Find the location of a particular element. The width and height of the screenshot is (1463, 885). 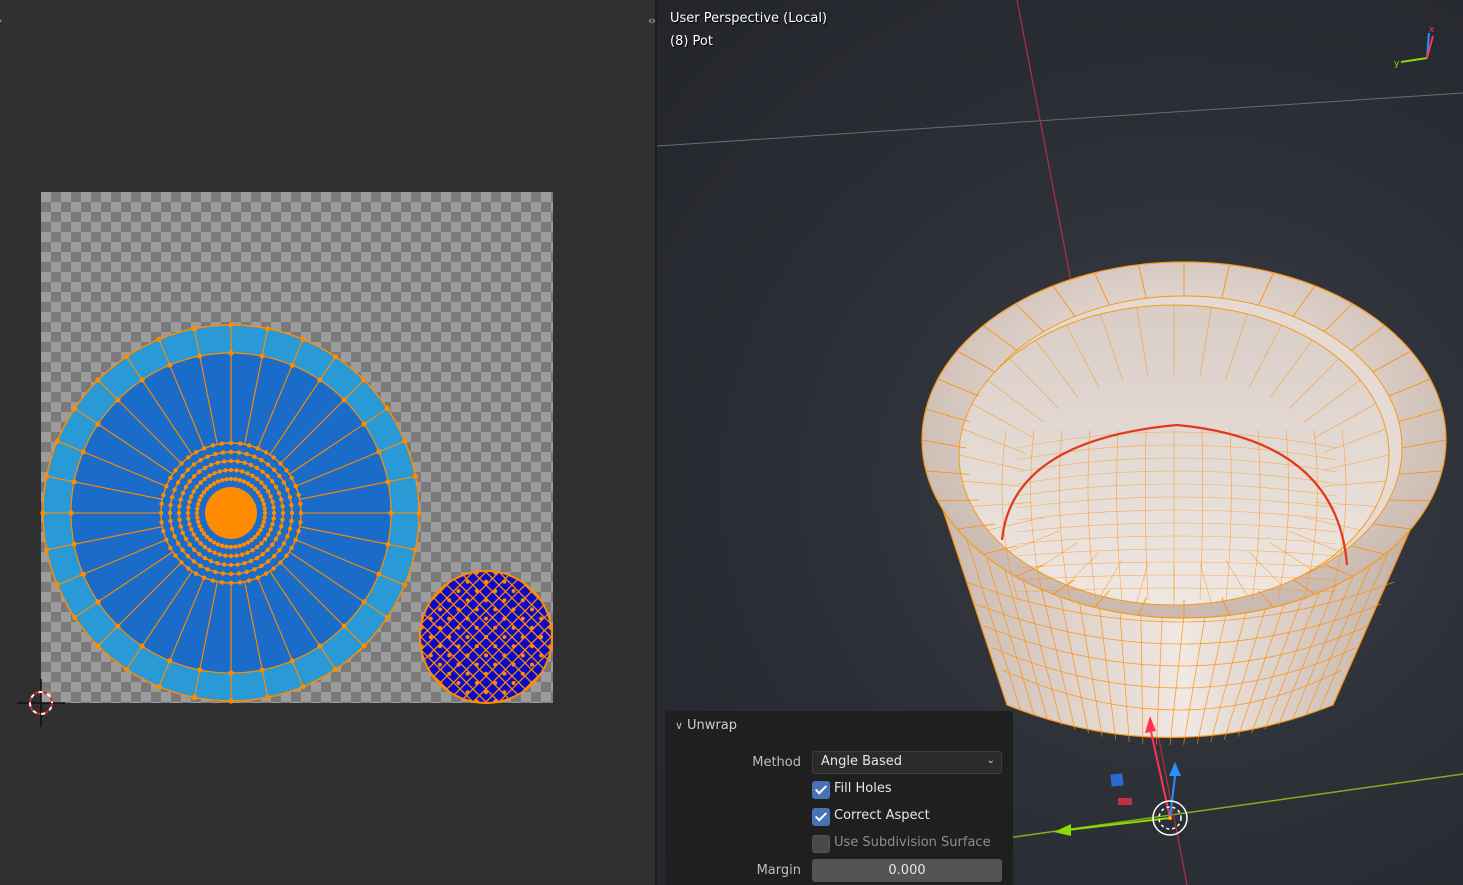

unwrap-panel-header: ∨ Unwrap is located at coordinates (706, 727).